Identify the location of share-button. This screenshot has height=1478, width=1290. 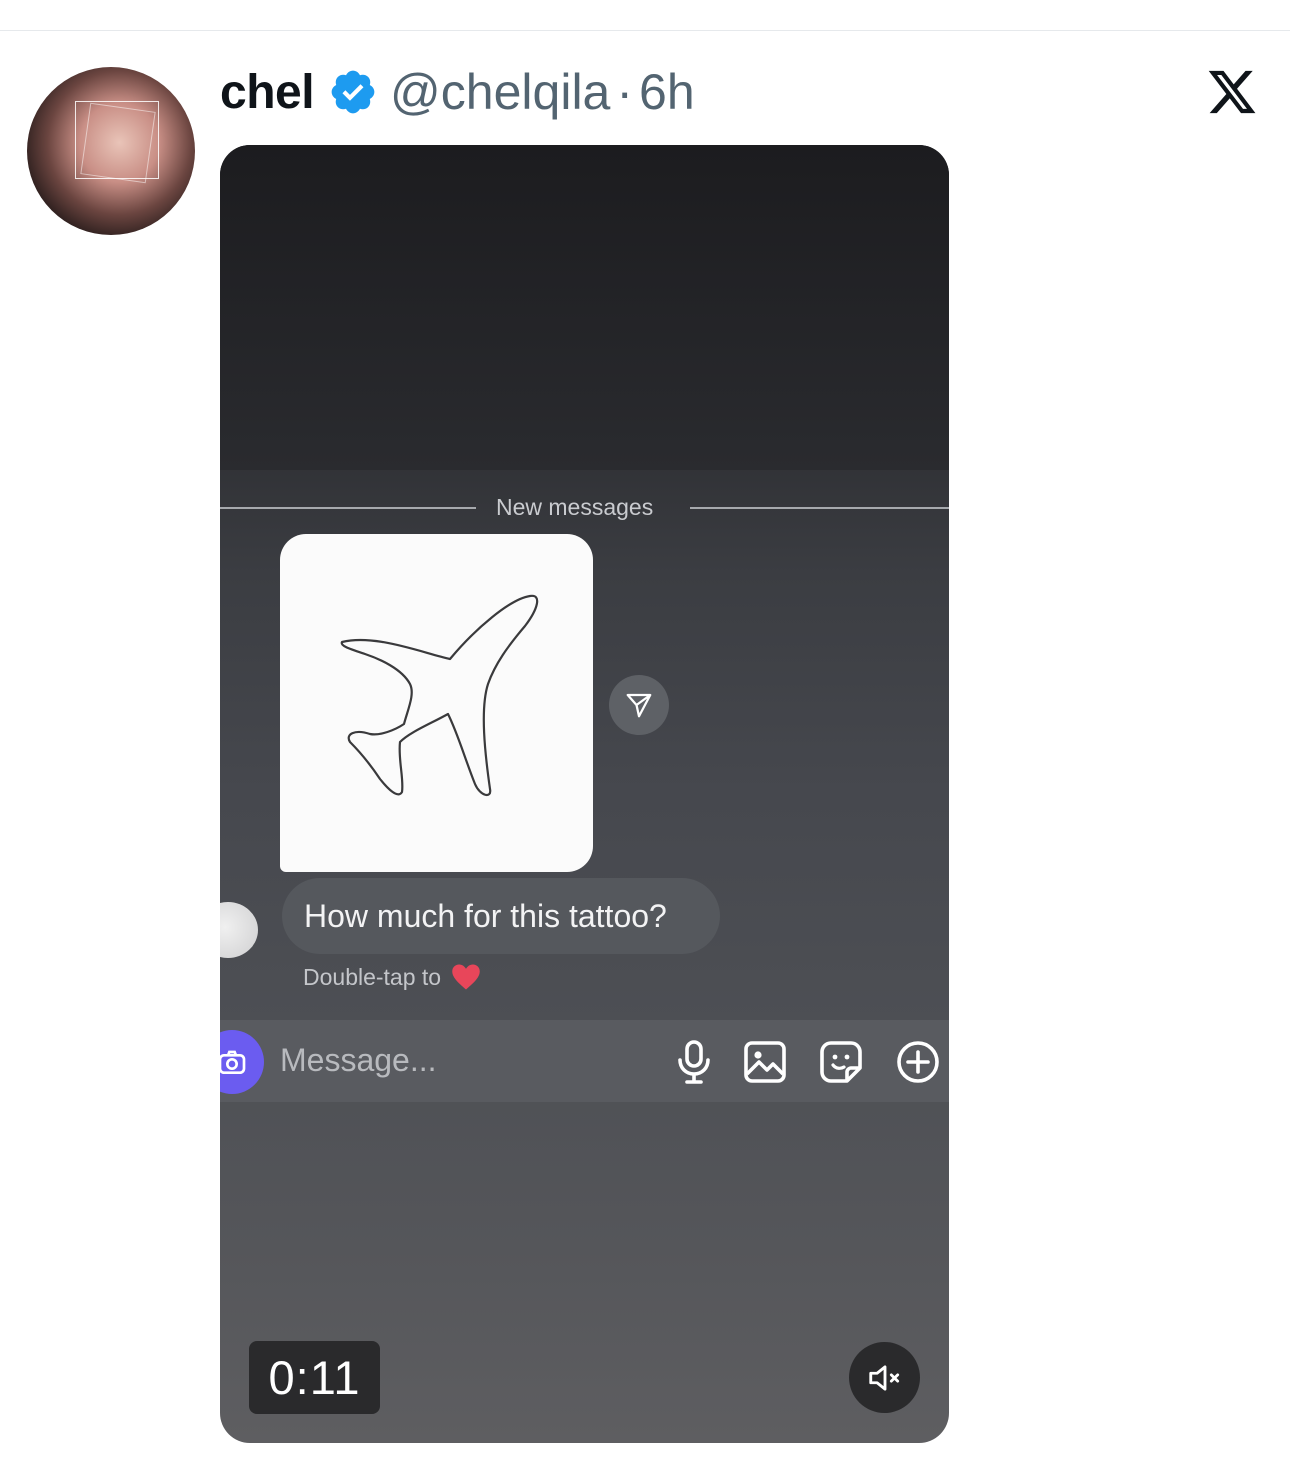
(639, 705).